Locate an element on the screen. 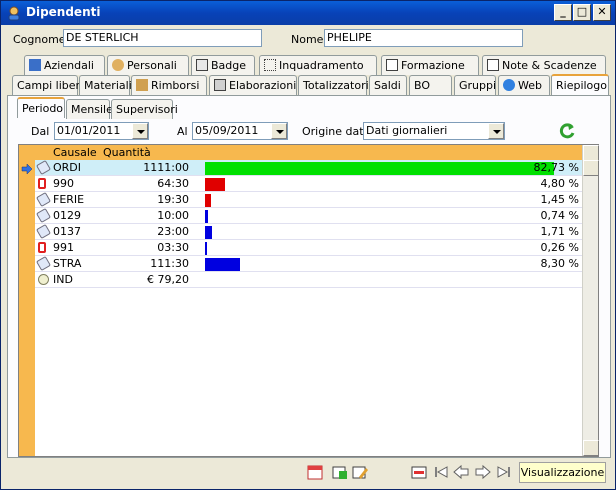 This screenshot has width=616, height=490. subtab-supervisori: Supervisori is located at coordinates (144, 109).